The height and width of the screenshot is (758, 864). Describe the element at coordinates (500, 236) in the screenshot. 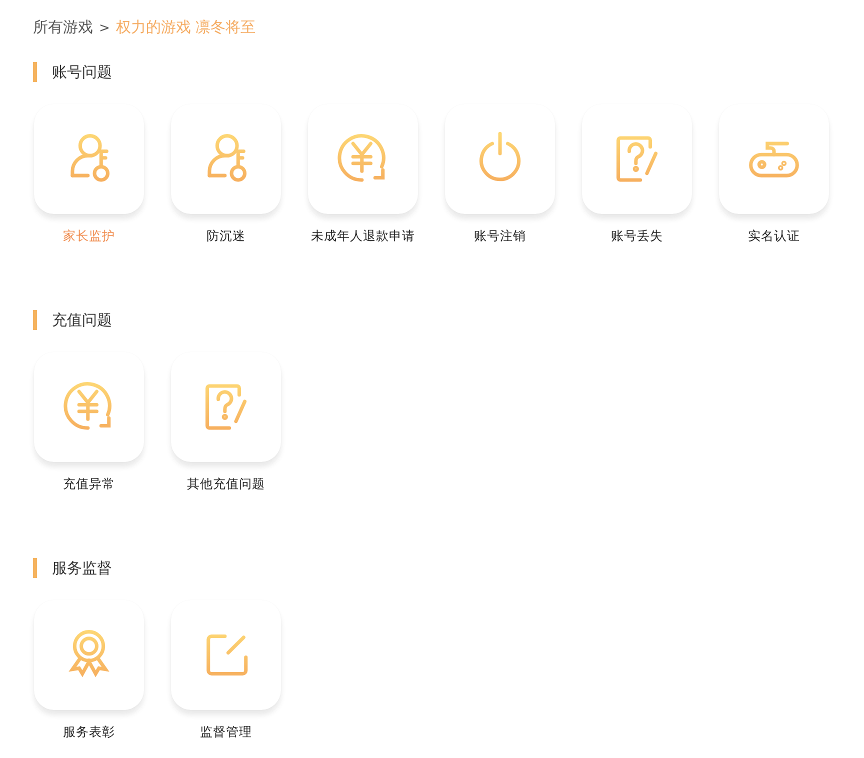

I see `category-label: 账号注销` at that location.